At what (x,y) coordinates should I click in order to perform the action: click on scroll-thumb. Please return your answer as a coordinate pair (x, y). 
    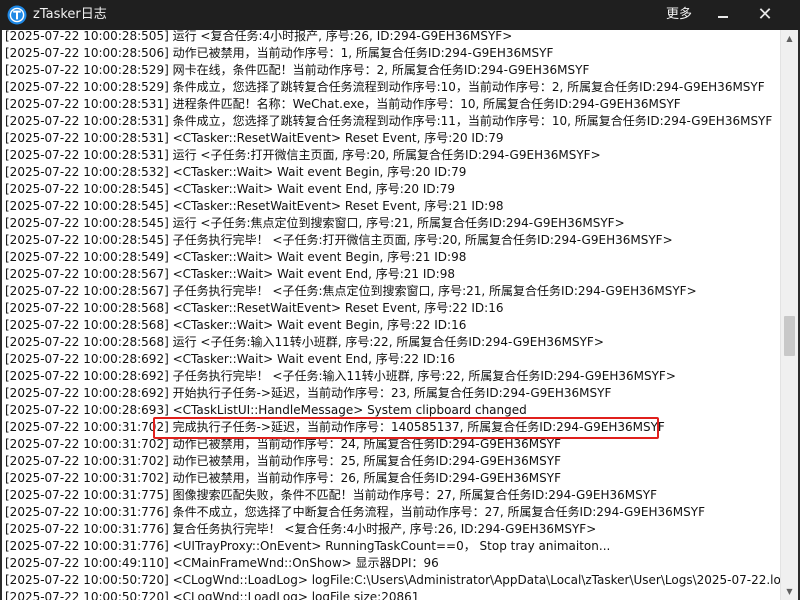
    Looking at the image, I should click on (789, 336).